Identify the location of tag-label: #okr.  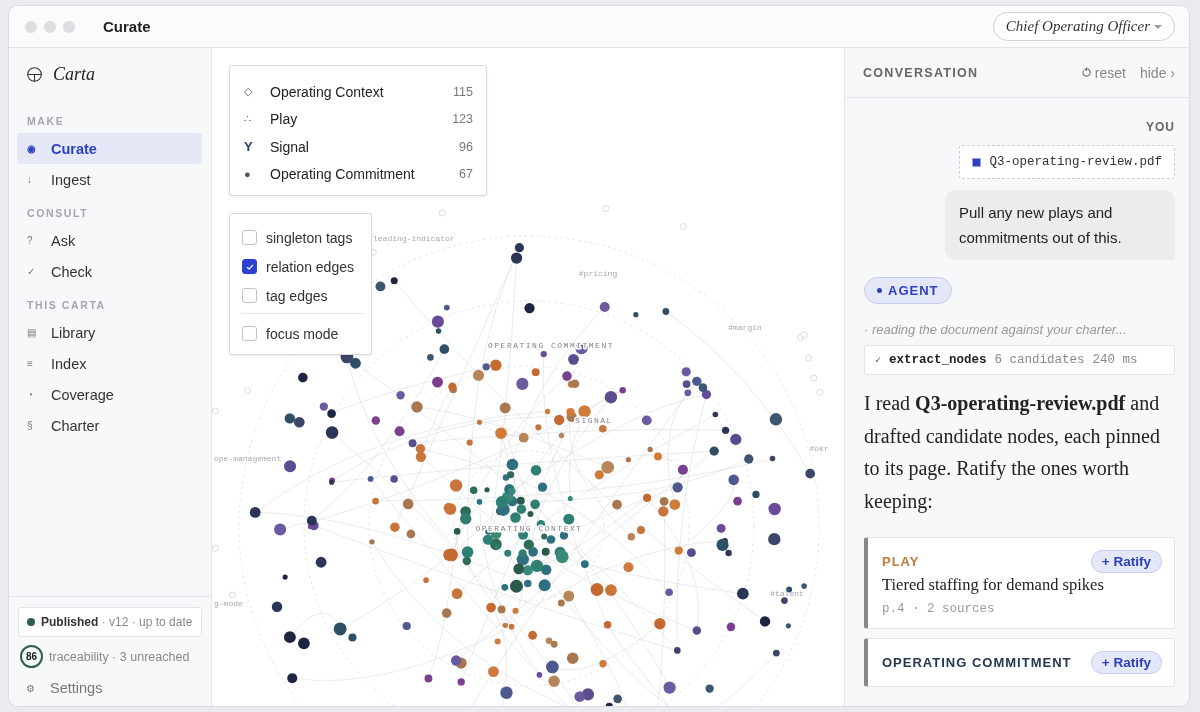
(819, 448).